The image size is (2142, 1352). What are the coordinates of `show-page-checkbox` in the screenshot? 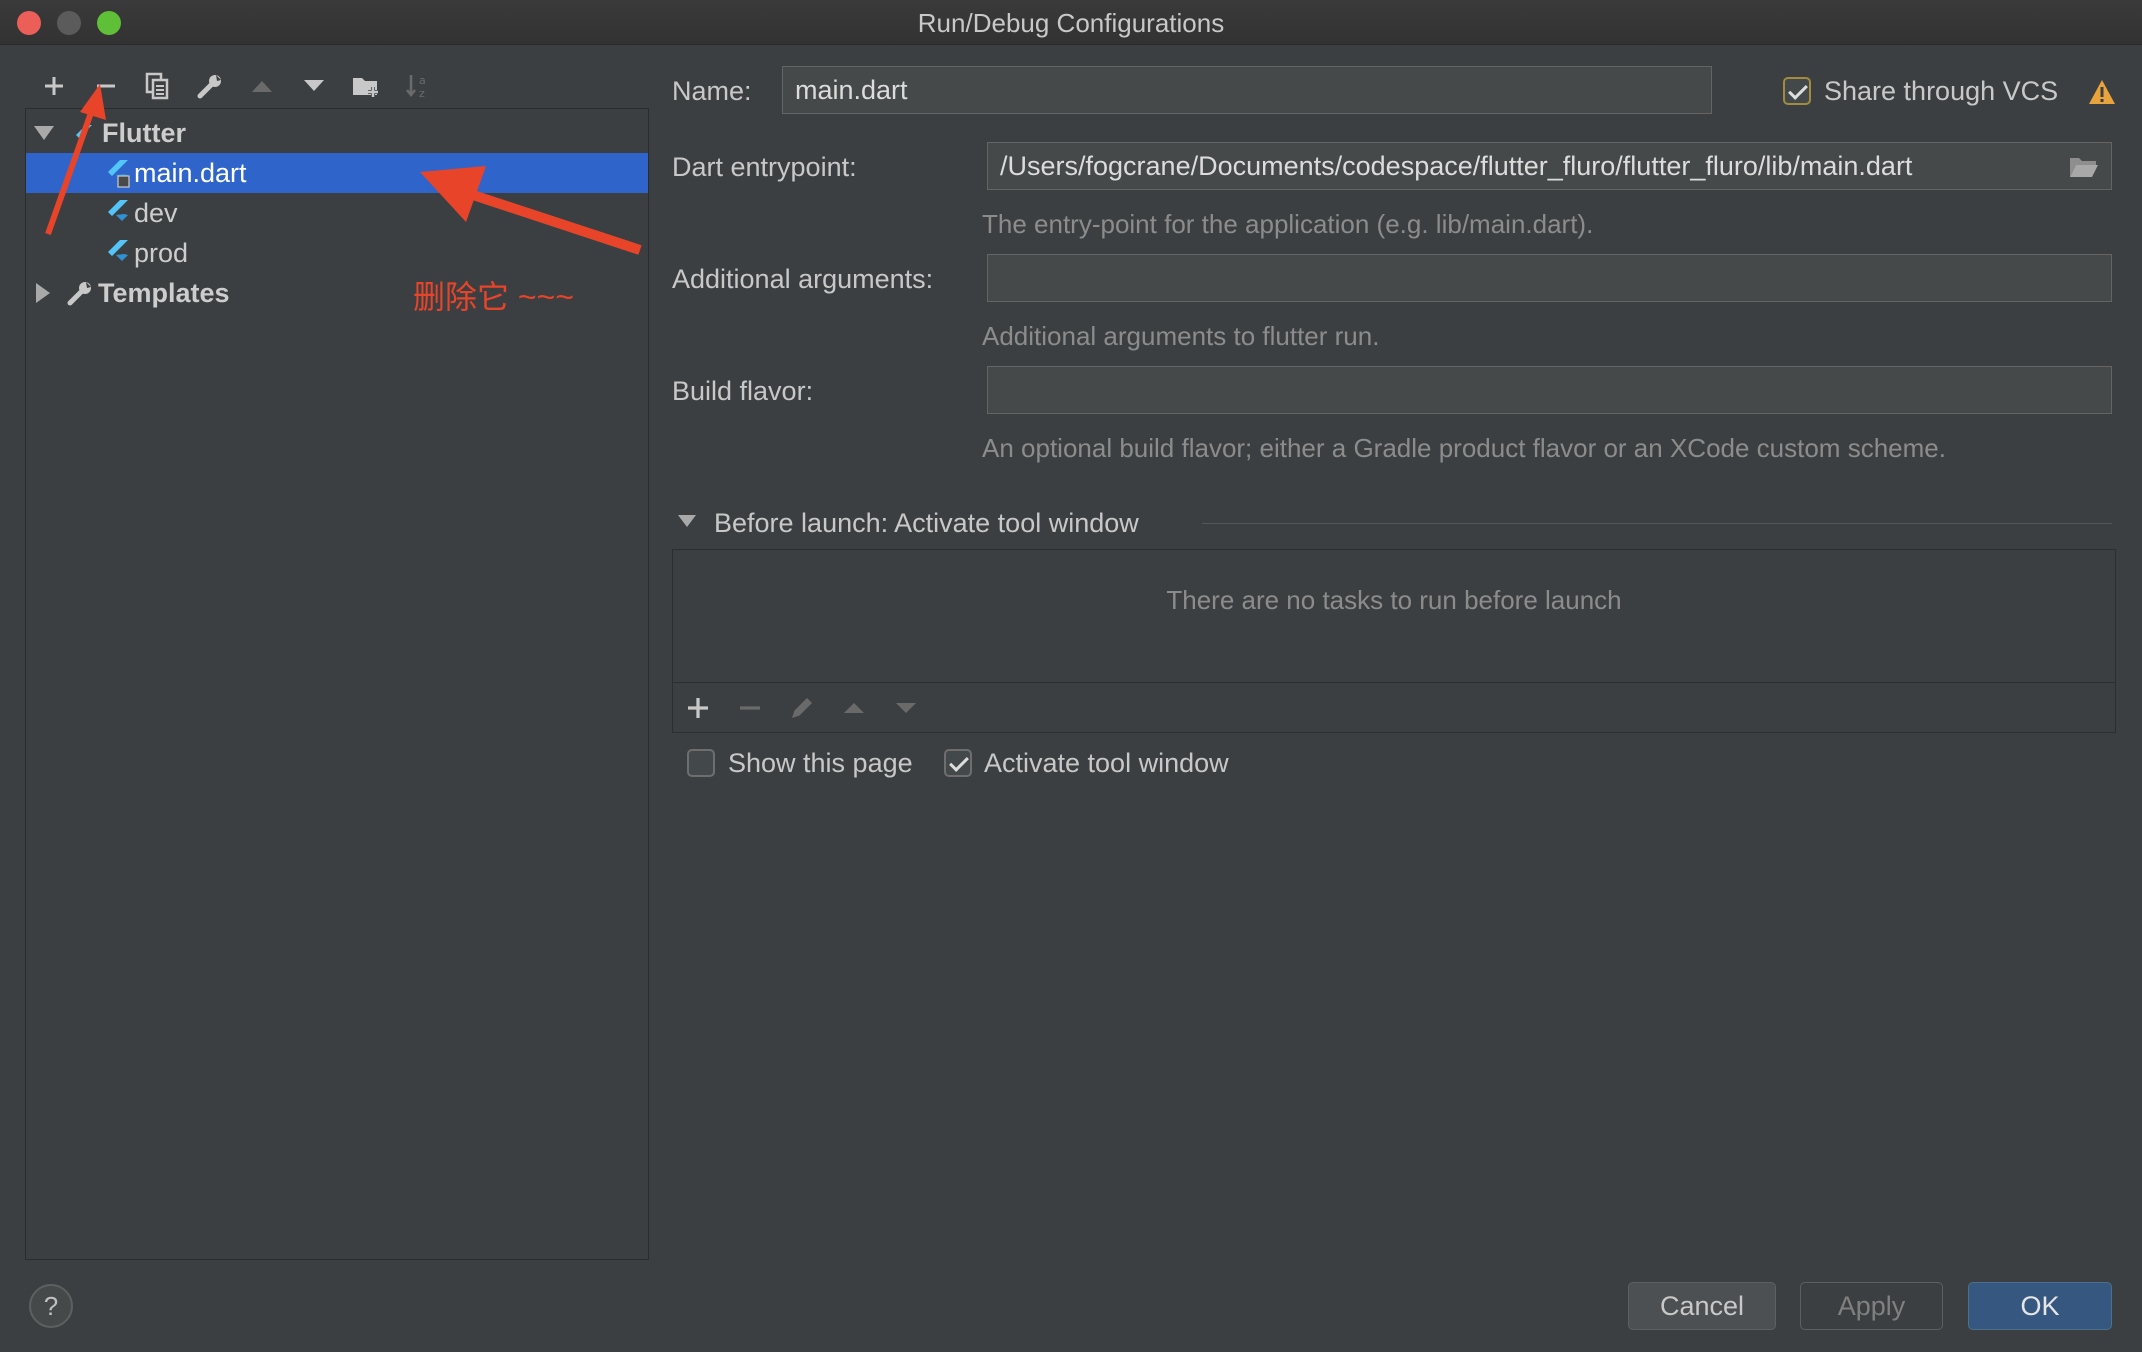 It's located at (701, 763).